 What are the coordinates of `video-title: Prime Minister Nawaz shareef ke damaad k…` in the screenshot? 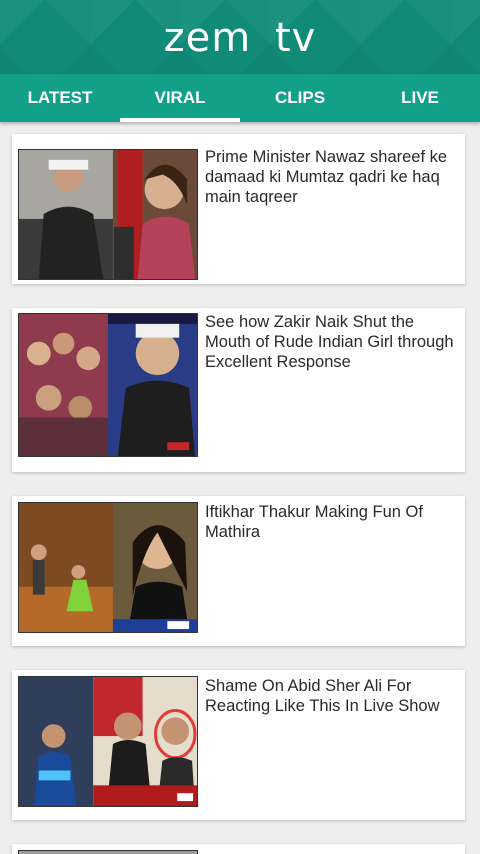 It's located at (326, 177).